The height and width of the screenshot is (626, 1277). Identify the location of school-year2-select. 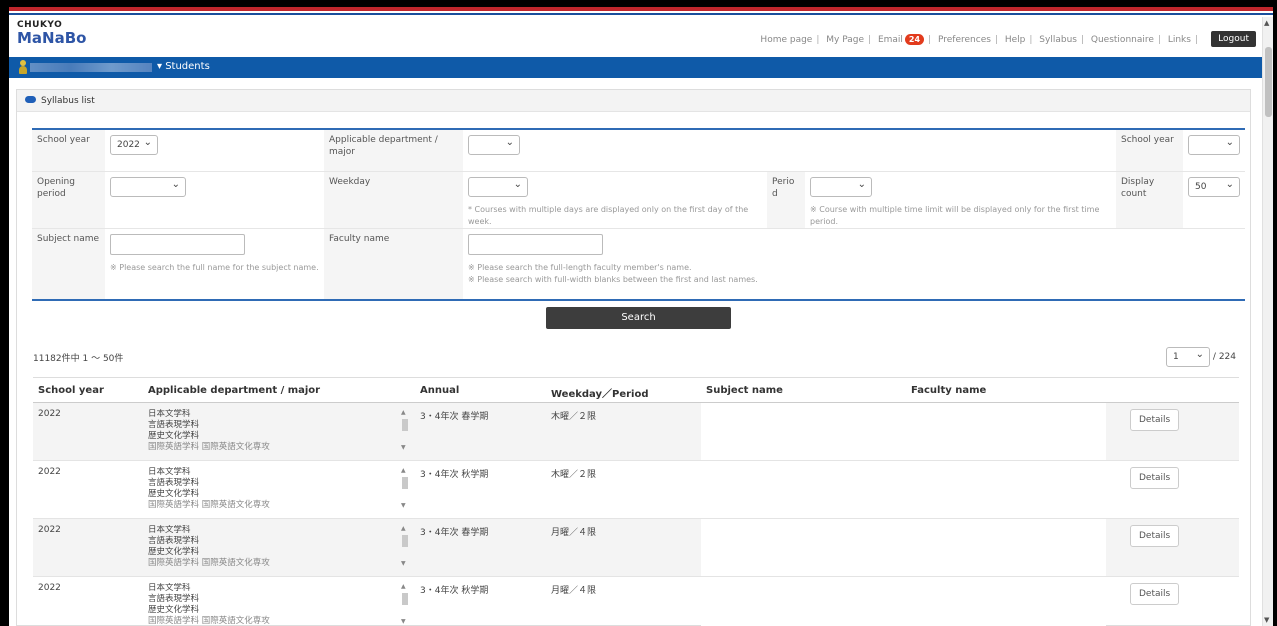
(1214, 145).